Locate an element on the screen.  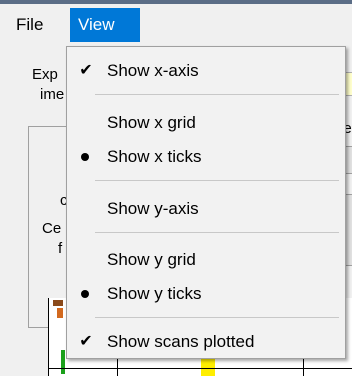
background-label-f: f is located at coordinates (60, 248).